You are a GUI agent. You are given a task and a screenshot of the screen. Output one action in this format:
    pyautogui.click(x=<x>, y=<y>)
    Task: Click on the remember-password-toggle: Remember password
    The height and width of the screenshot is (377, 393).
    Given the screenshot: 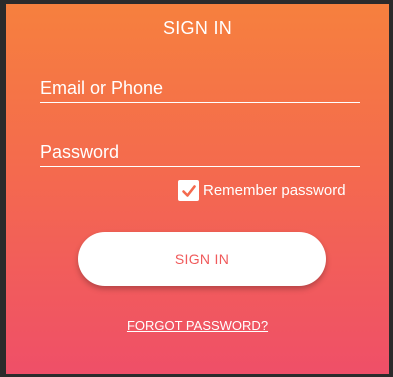 What is the action you would take?
    pyautogui.click(x=262, y=190)
    